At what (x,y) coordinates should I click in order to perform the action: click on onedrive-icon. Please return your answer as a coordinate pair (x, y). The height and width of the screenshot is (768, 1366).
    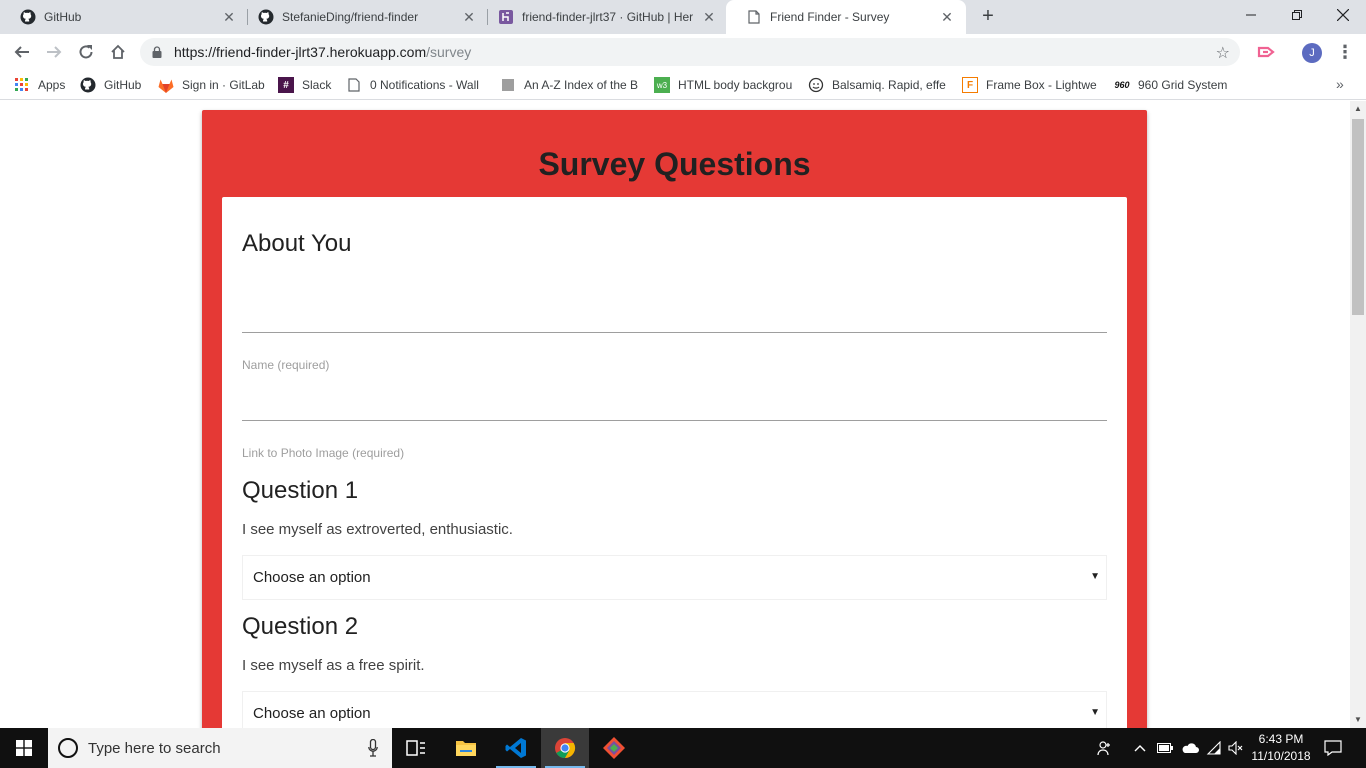
    Looking at the image, I should click on (1190, 748).